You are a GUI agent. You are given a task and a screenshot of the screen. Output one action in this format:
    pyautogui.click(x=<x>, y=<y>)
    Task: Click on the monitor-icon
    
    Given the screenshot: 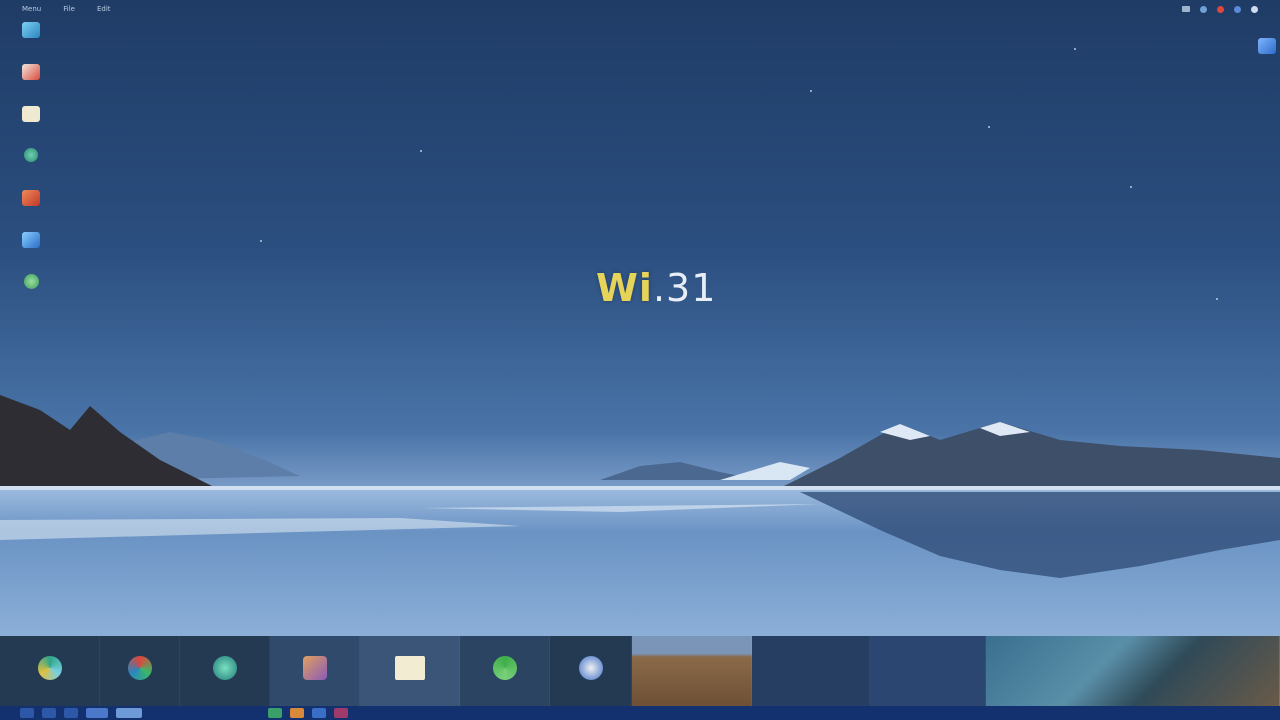 What is the action you would take?
    pyautogui.click(x=31, y=30)
    